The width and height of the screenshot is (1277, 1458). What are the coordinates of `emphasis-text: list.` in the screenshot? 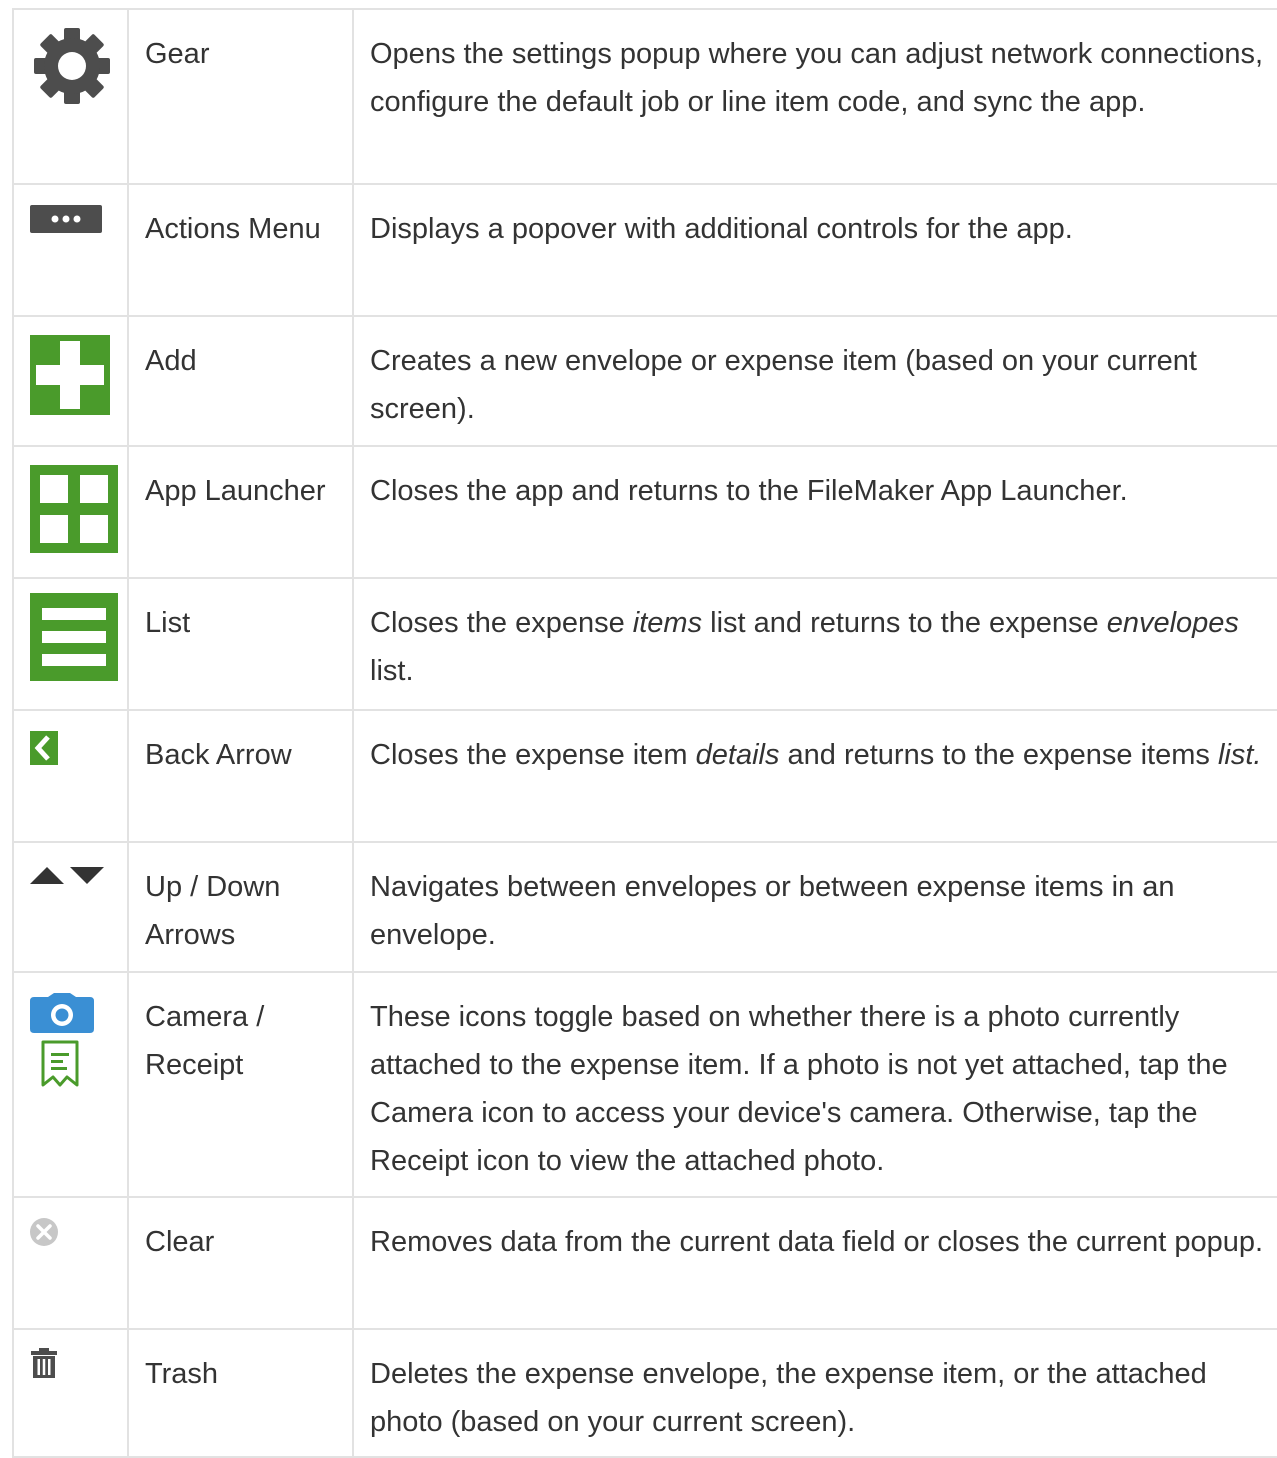 It's located at (1239, 755).